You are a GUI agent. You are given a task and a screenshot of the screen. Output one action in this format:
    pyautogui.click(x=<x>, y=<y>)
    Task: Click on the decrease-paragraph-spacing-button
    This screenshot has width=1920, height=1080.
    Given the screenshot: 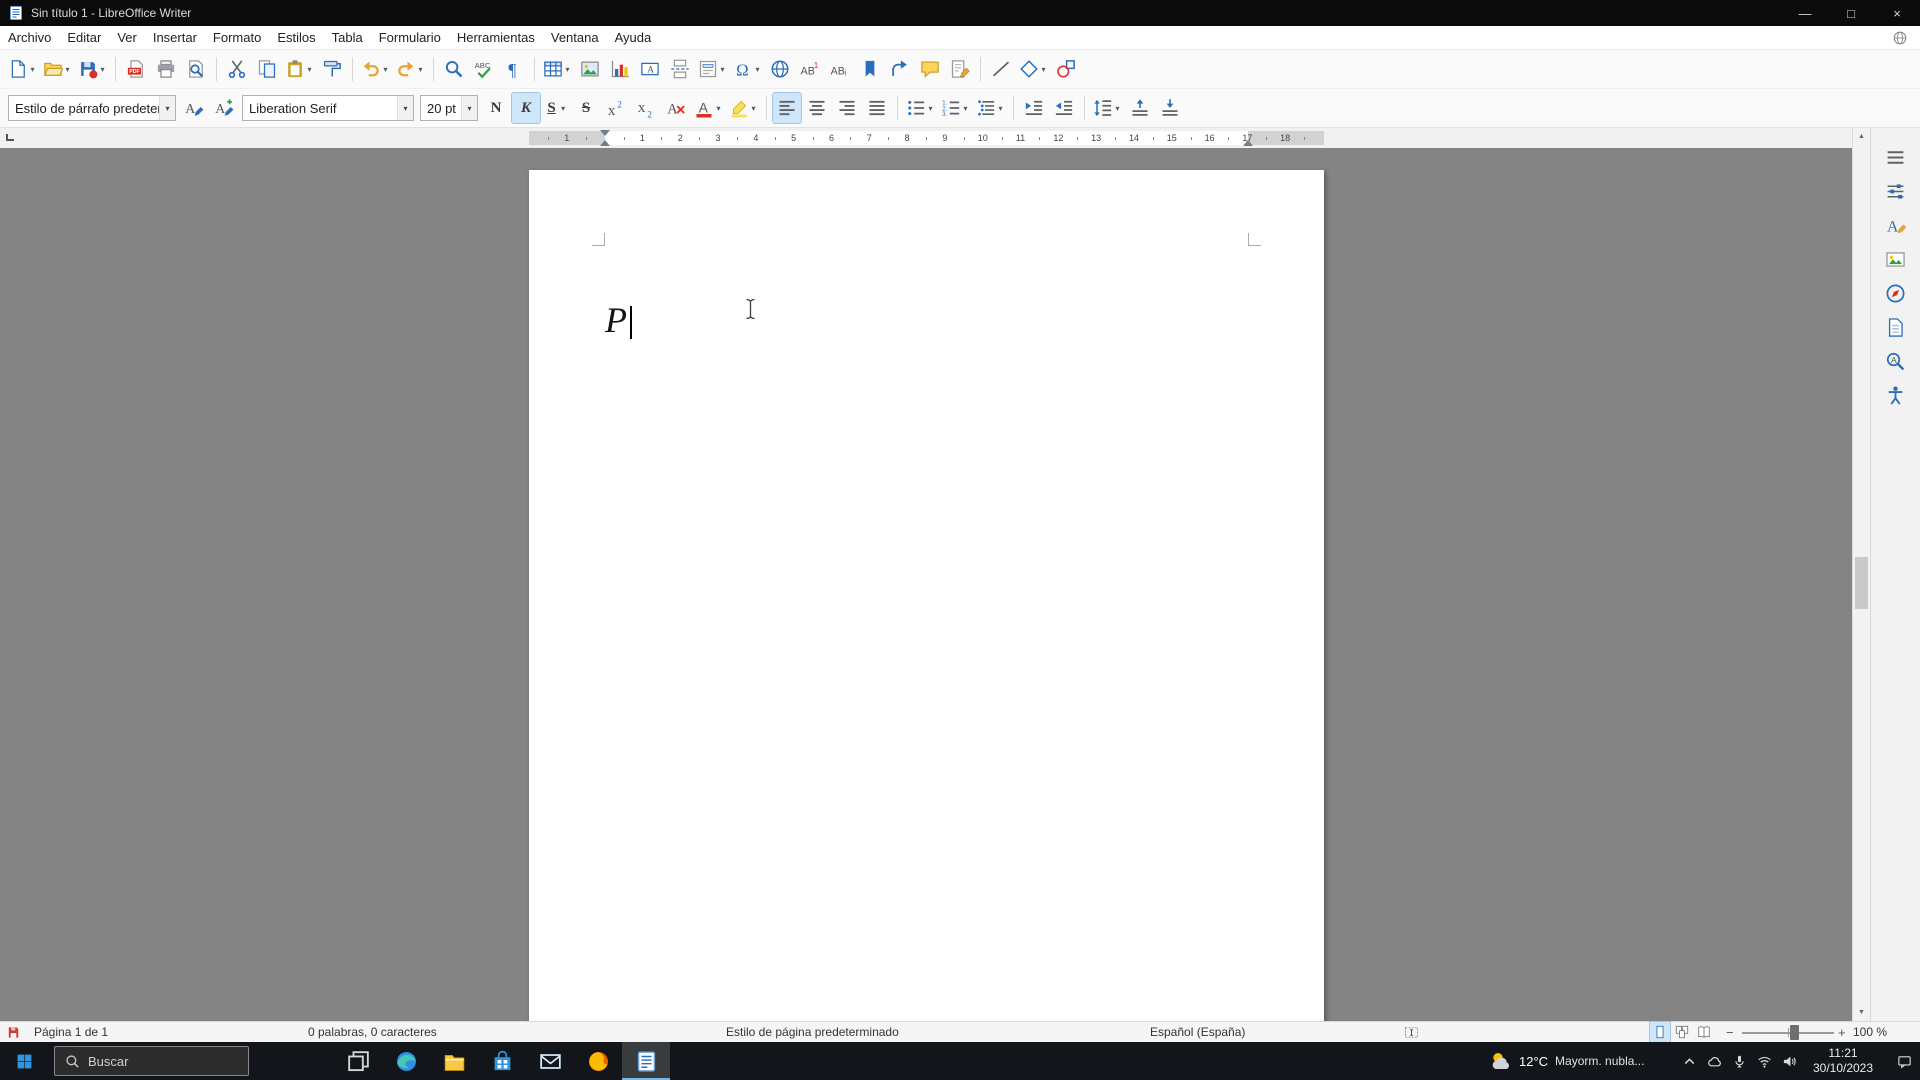 What is the action you would take?
    pyautogui.click(x=1170, y=108)
    